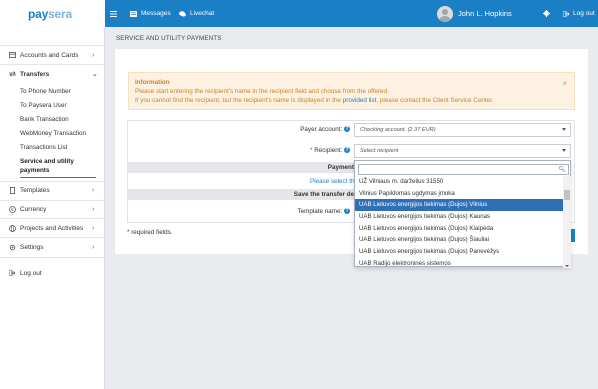  What do you see at coordinates (12, 228) in the screenshot?
I see `globe-icon` at bounding box center [12, 228].